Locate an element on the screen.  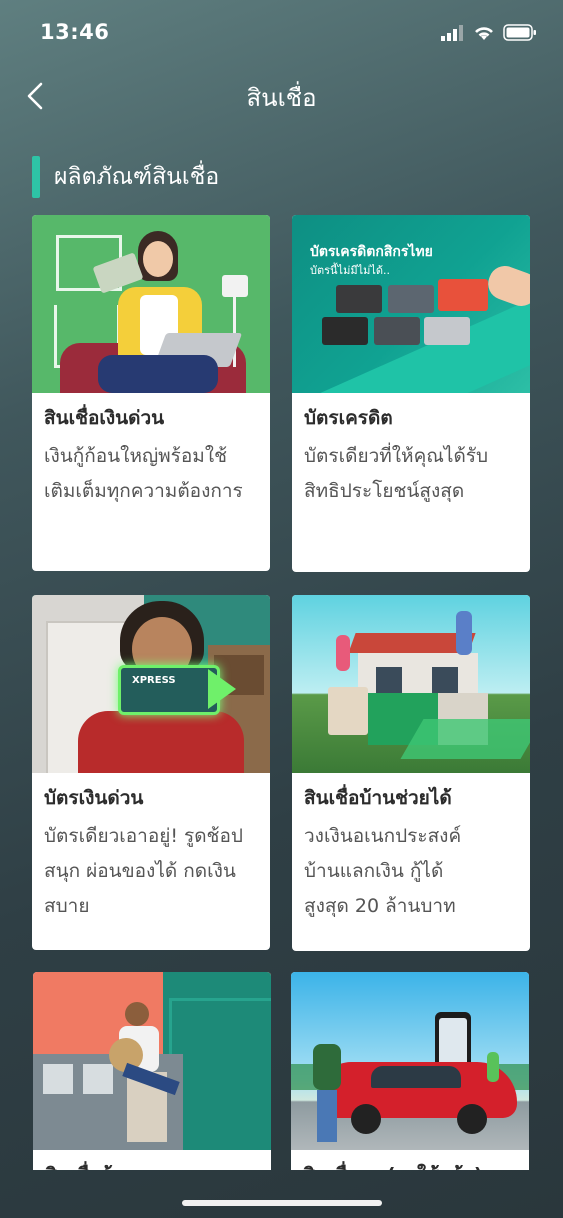
card-title: สินเชื่อบ้าน is located at coordinates (152, 1160).